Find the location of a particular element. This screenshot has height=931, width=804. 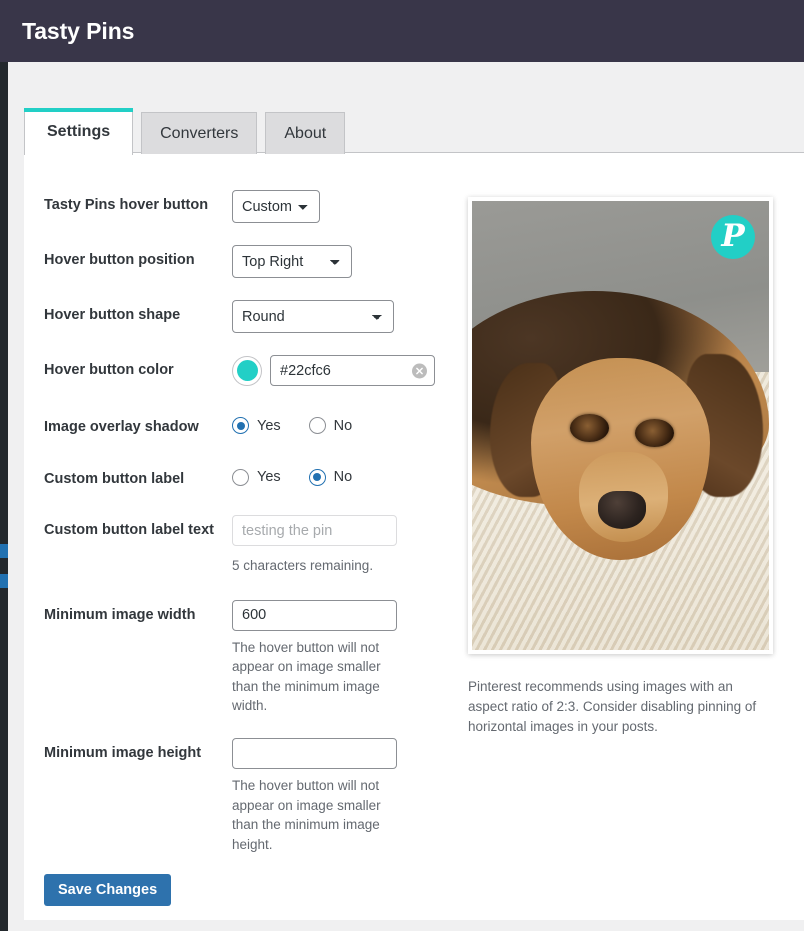

color-picker-row is located at coordinates (338, 370).